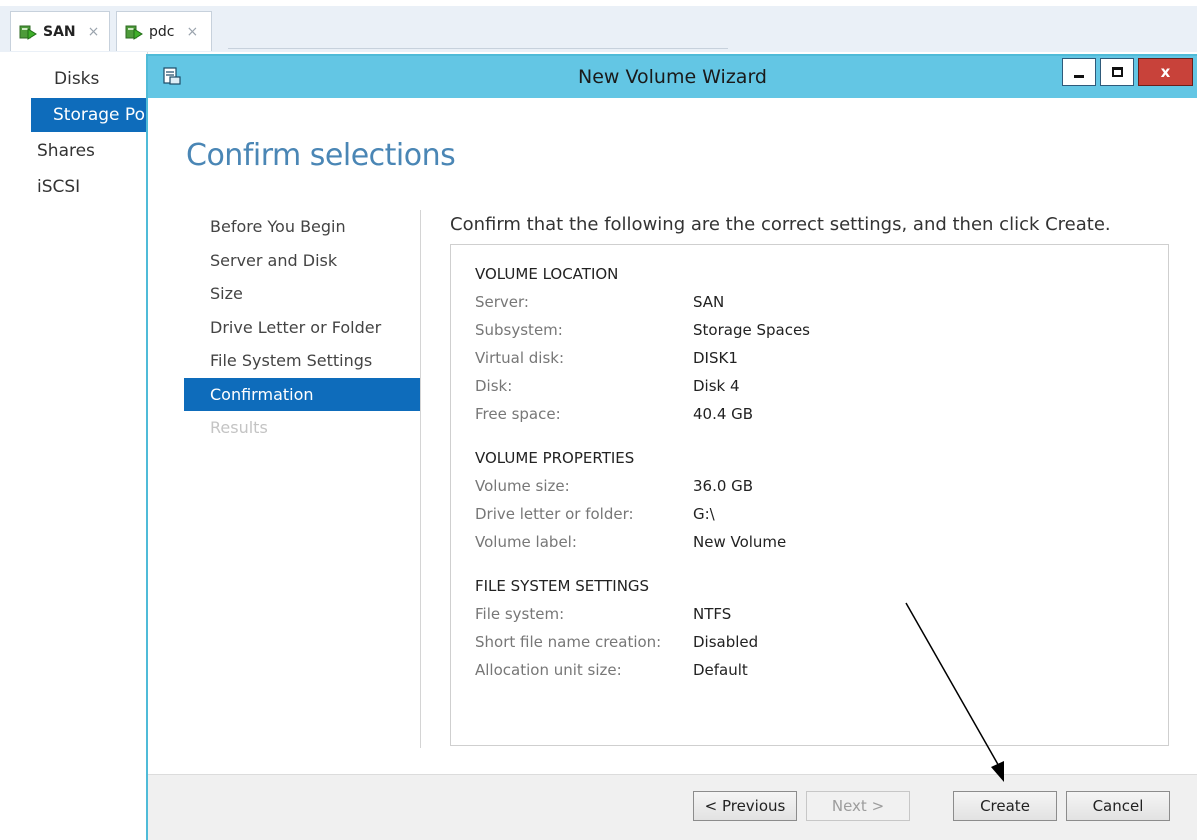 The height and width of the screenshot is (840, 1197). Describe the element at coordinates (815, 304) in the screenshot. I see `summary-row: Server: SAN` at that location.